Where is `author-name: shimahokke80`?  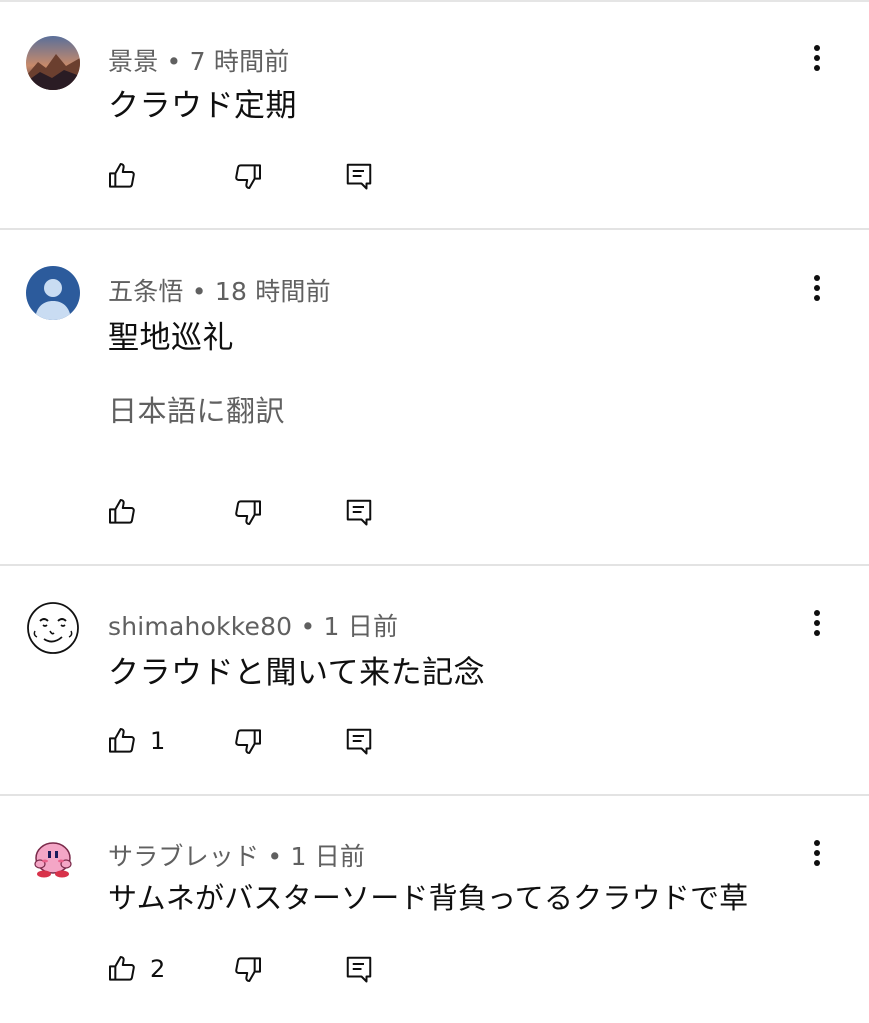
author-name: shimahokke80 is located at coordinates (200, 626).